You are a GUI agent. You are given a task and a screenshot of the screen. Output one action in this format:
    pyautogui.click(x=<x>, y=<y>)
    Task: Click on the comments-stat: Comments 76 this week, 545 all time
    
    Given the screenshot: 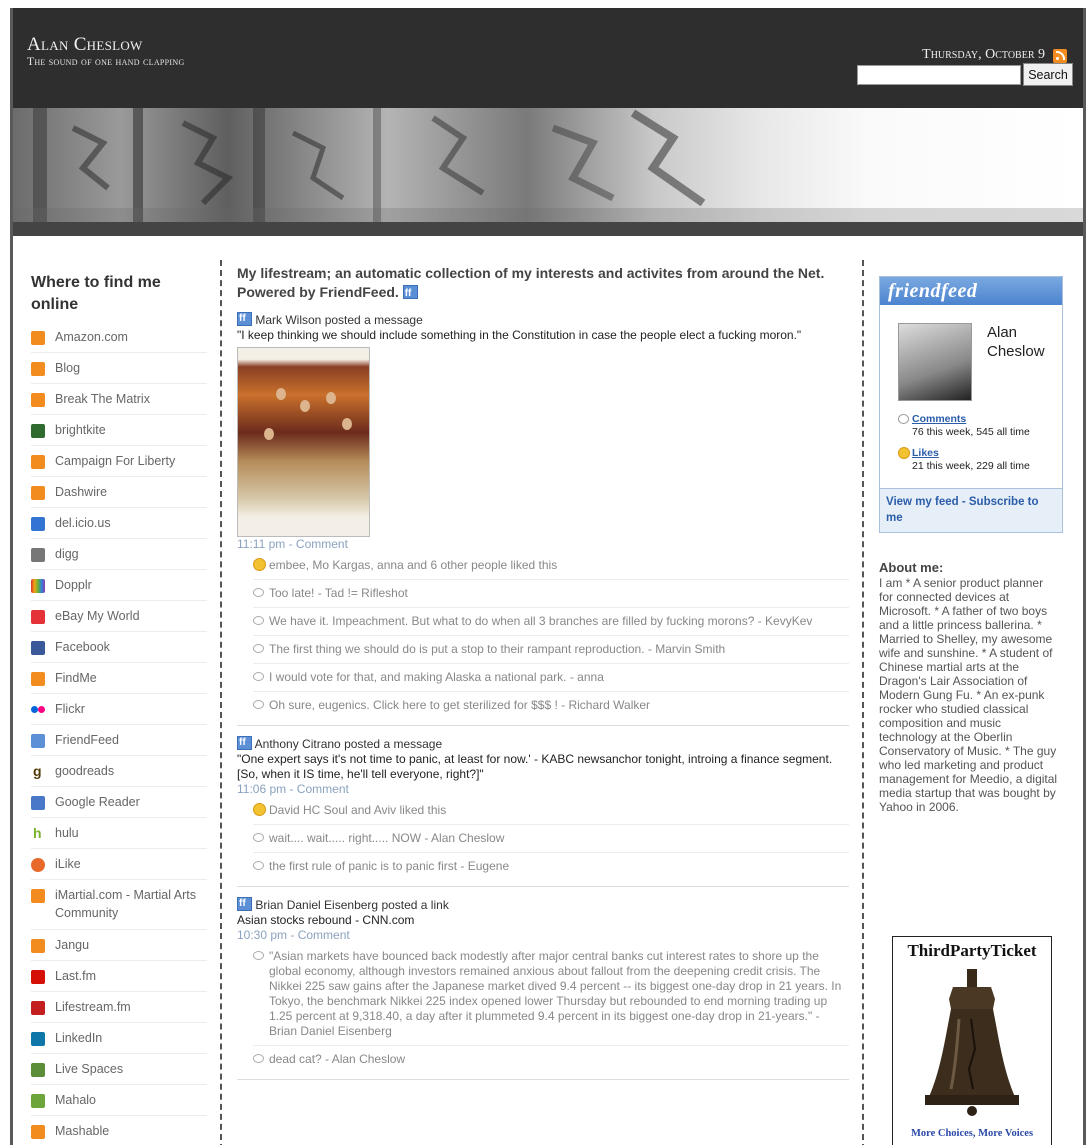 What is the action you would take?
    pyautogui.click(x=964, y=426)
    